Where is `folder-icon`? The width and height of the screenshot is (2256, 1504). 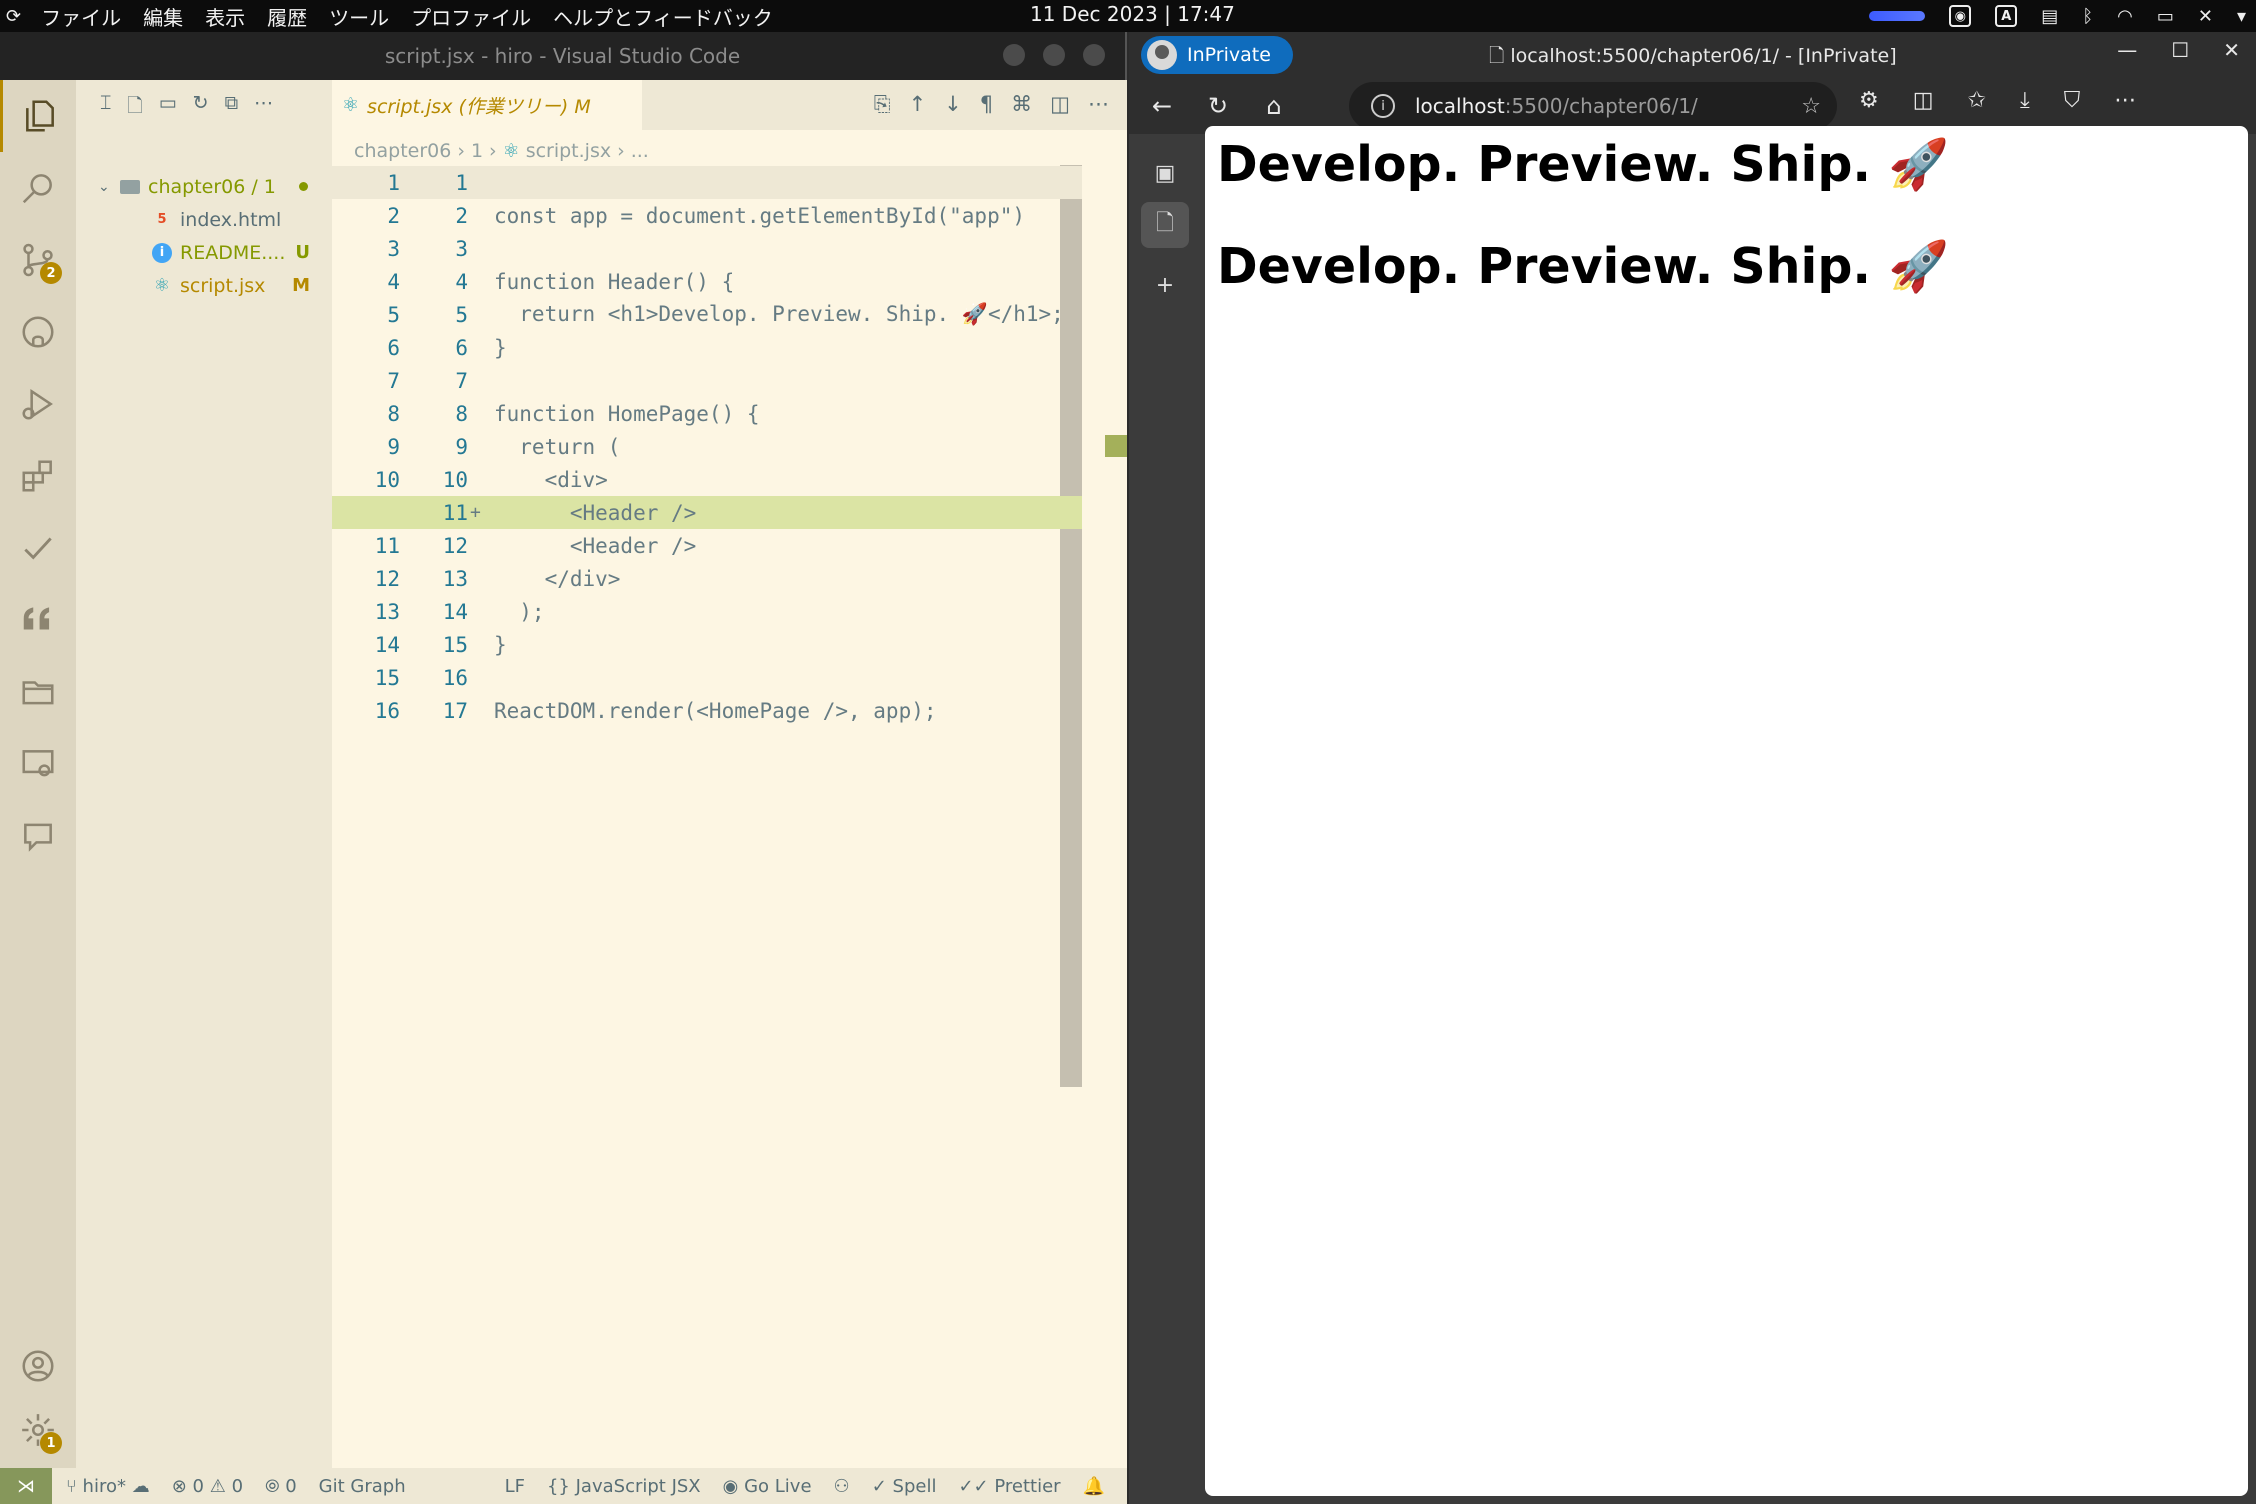 folder-icon is located at coordinates (38, 692).